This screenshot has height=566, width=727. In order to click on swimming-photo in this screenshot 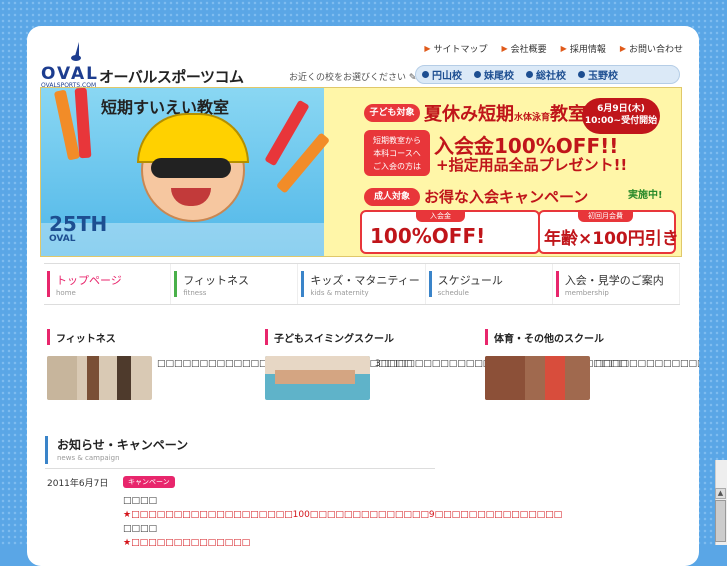, I will do `click(317, 378)`.